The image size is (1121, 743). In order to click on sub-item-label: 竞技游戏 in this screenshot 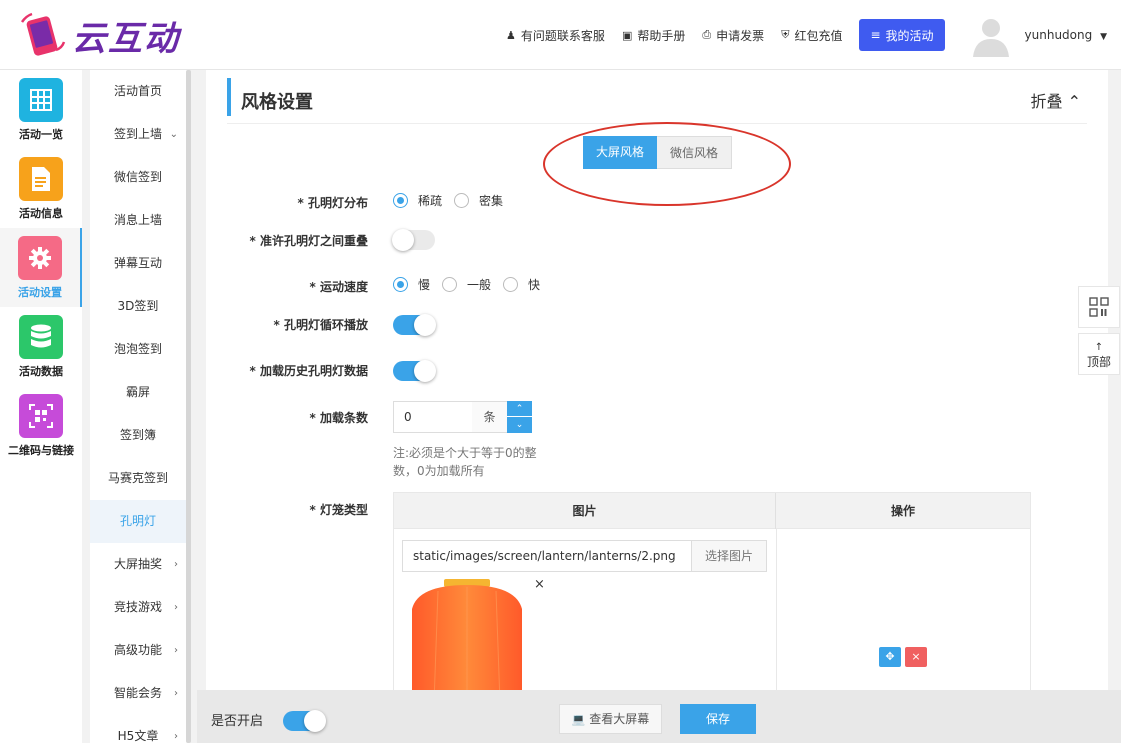, I will do `click(137, 607)`.